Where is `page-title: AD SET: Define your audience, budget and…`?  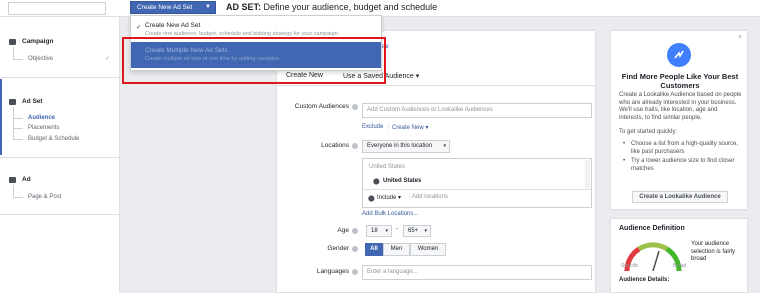 page-title: AD SET: Define your audience, budget and… is located at coordinates (331, 7).